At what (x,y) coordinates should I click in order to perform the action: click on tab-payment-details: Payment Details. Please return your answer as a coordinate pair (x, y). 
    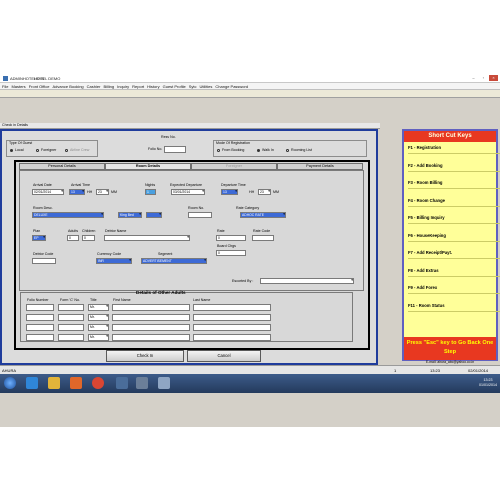
    Looking at the image, I should click on (320, 166).